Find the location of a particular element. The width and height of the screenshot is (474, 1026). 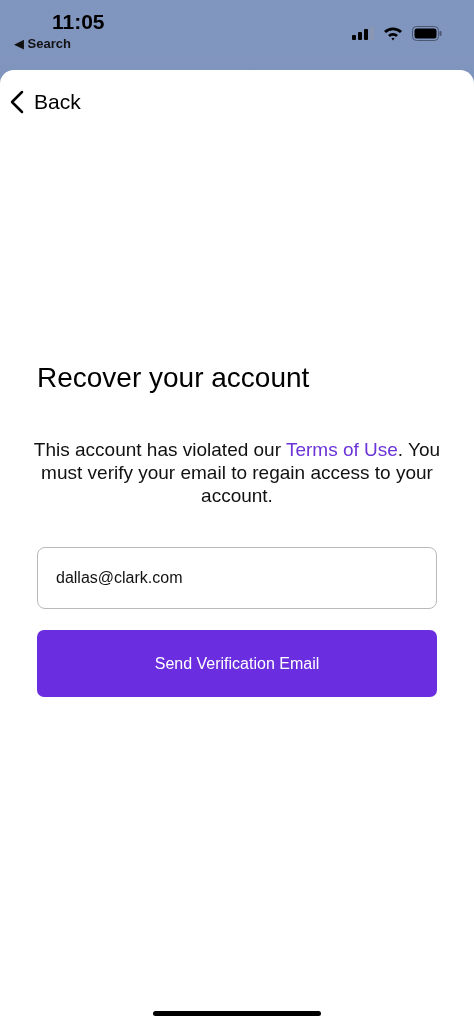

email-field: dallas@clark.com is located at coordinates (237, 578).